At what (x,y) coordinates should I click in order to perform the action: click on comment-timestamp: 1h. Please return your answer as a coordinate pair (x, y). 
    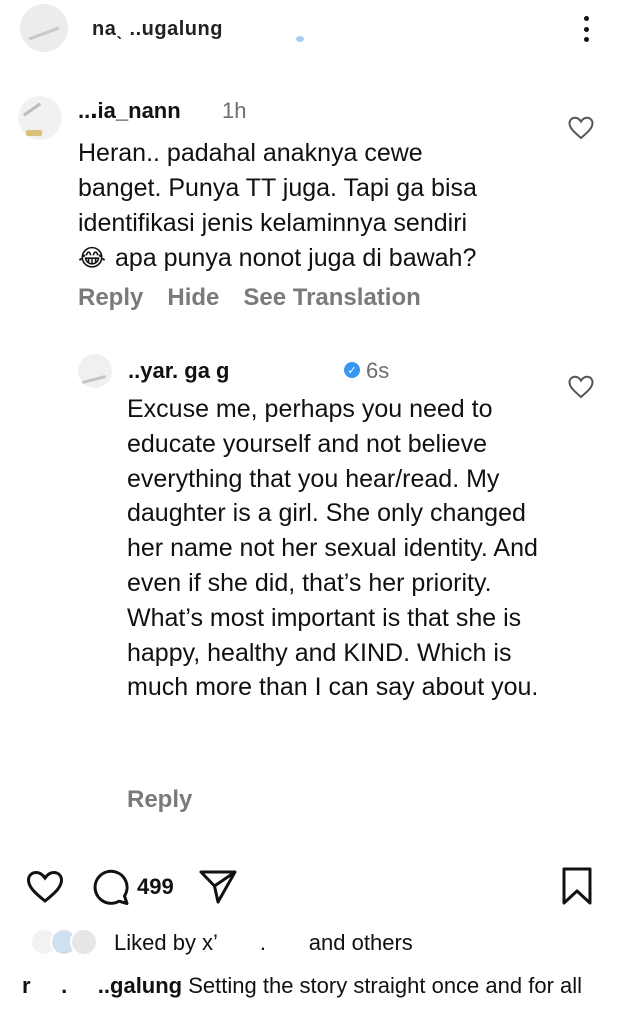
    Looking at the image, I should click on (234, 110).